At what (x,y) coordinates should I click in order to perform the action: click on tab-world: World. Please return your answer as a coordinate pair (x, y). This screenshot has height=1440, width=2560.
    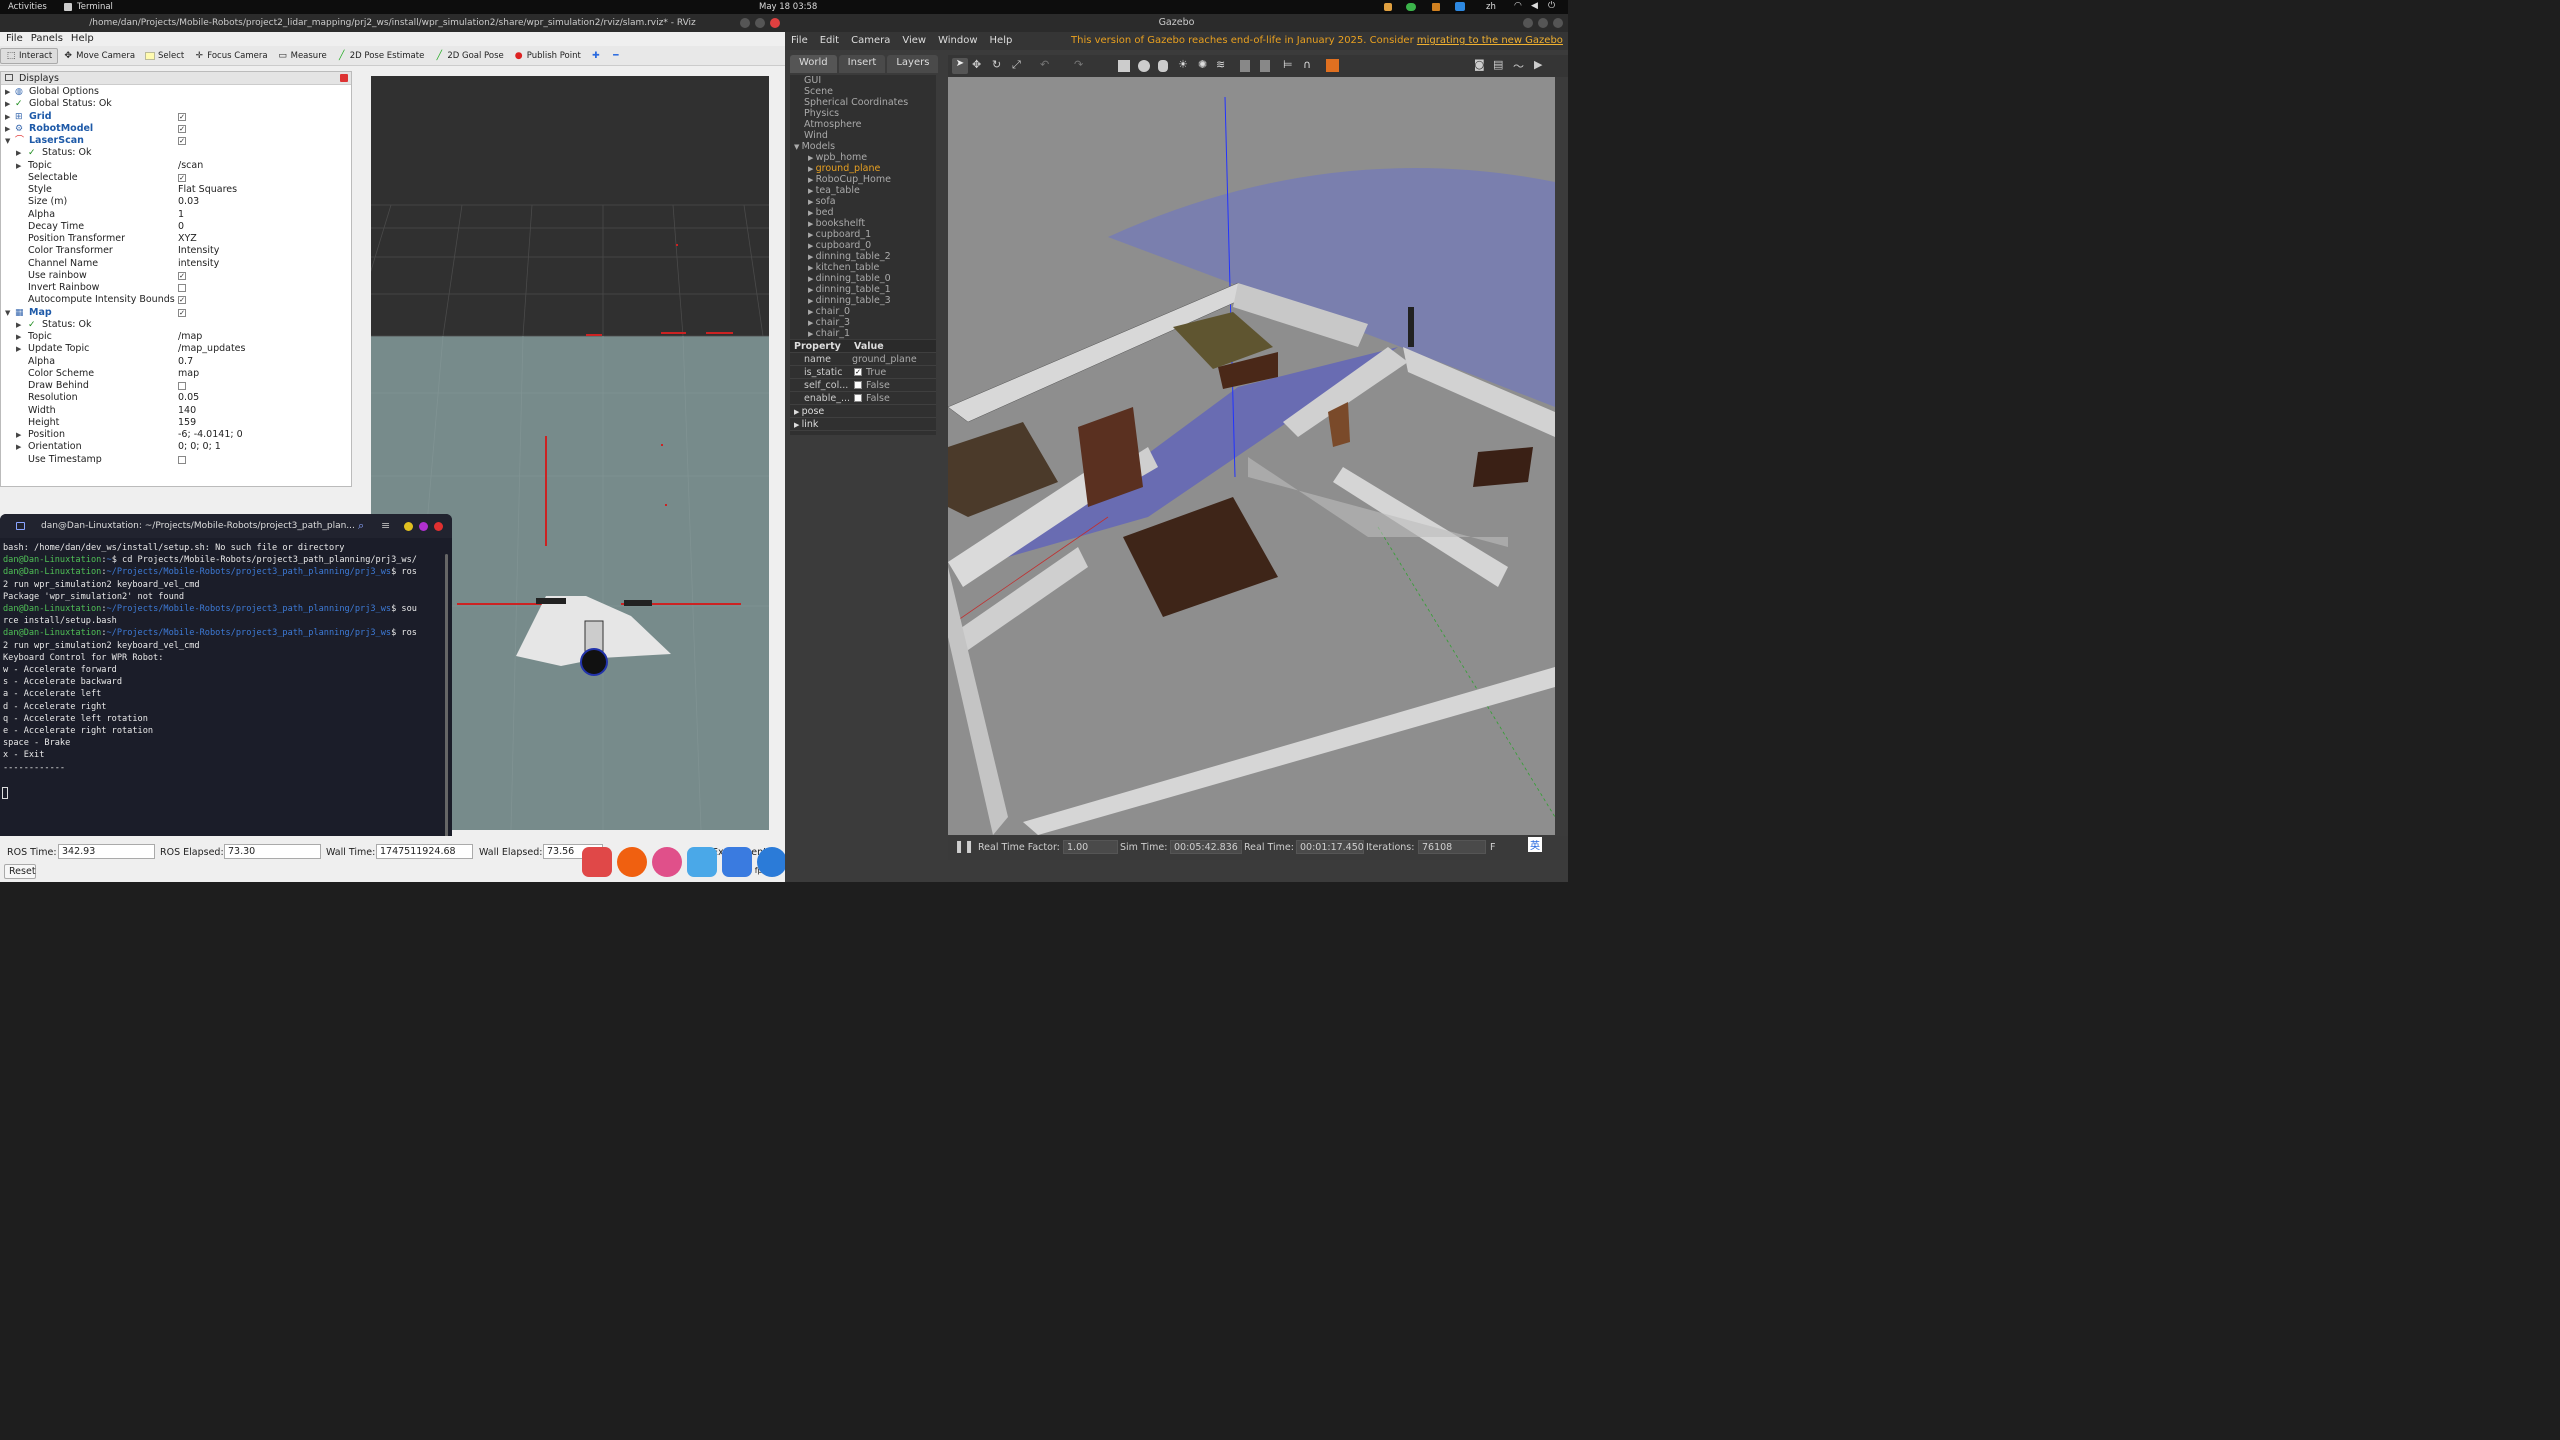
    Looking at the image, I should click on (813, 64).